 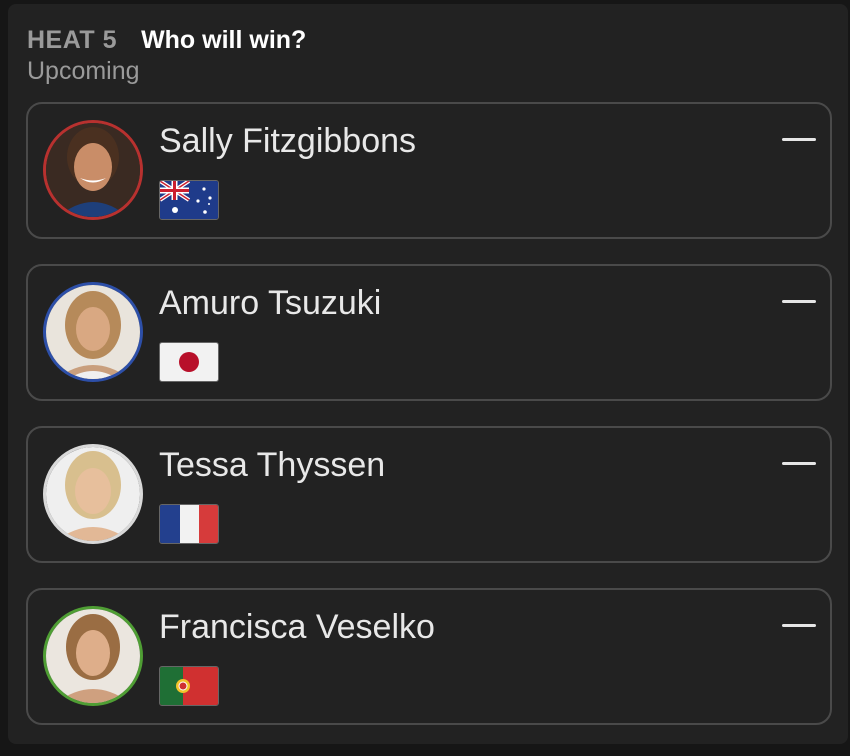 I want to click on heat-label: HEAT 5, so click(x=72, y=40).